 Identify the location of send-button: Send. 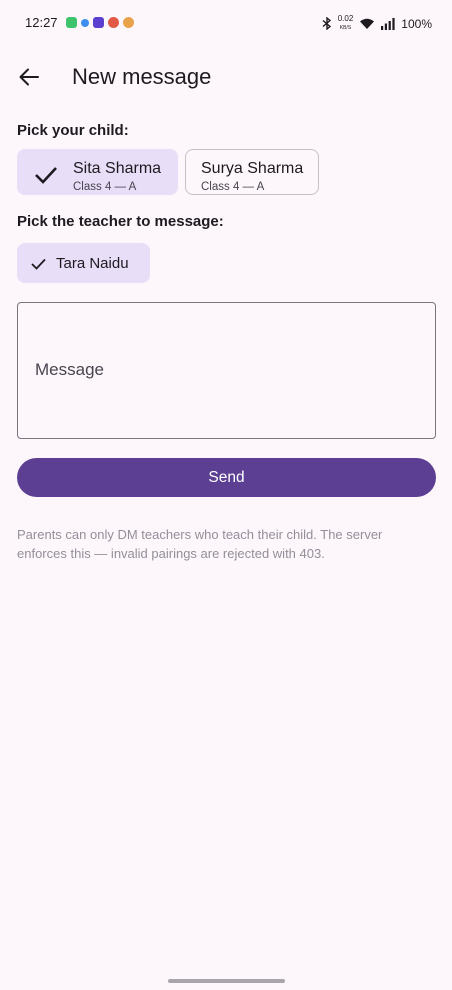
(226, 477).